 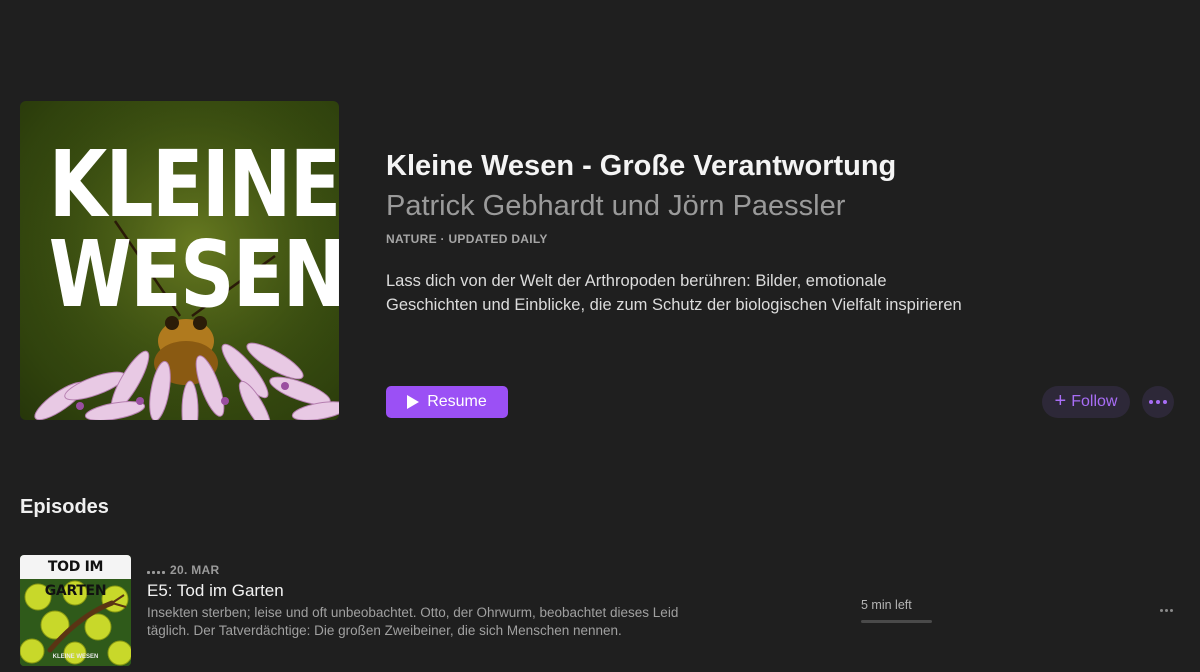 I want to click on episode-artwork: TOD IM GARTEN KLEINE WESEN, so click(x=75, y=610).